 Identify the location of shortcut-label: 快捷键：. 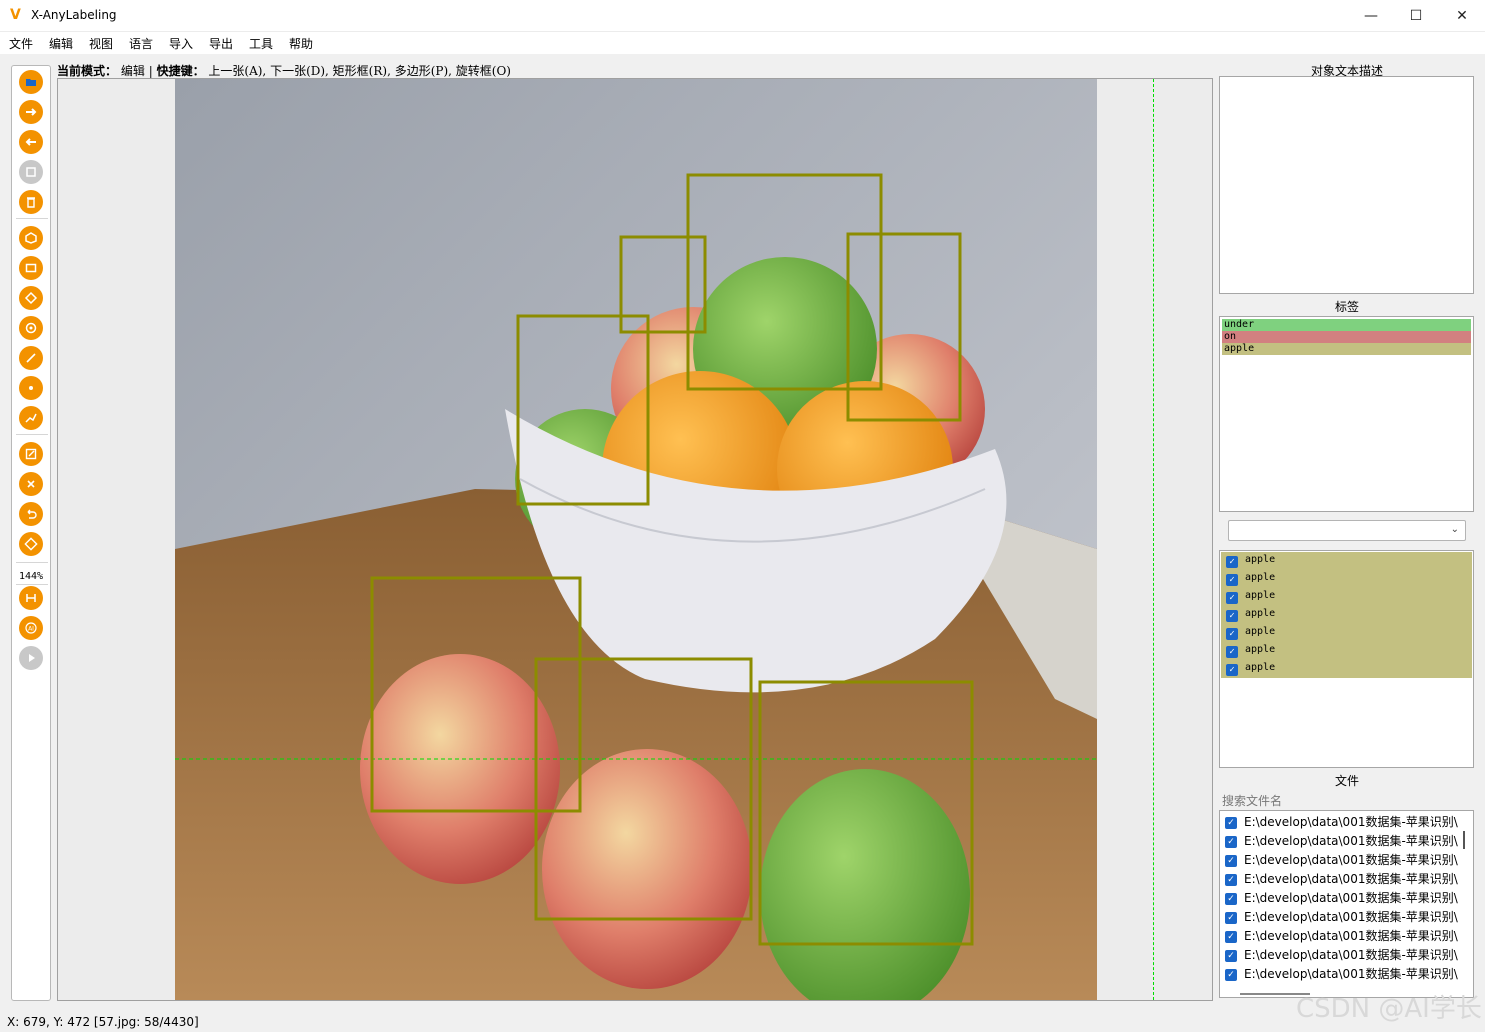
(180, 71).